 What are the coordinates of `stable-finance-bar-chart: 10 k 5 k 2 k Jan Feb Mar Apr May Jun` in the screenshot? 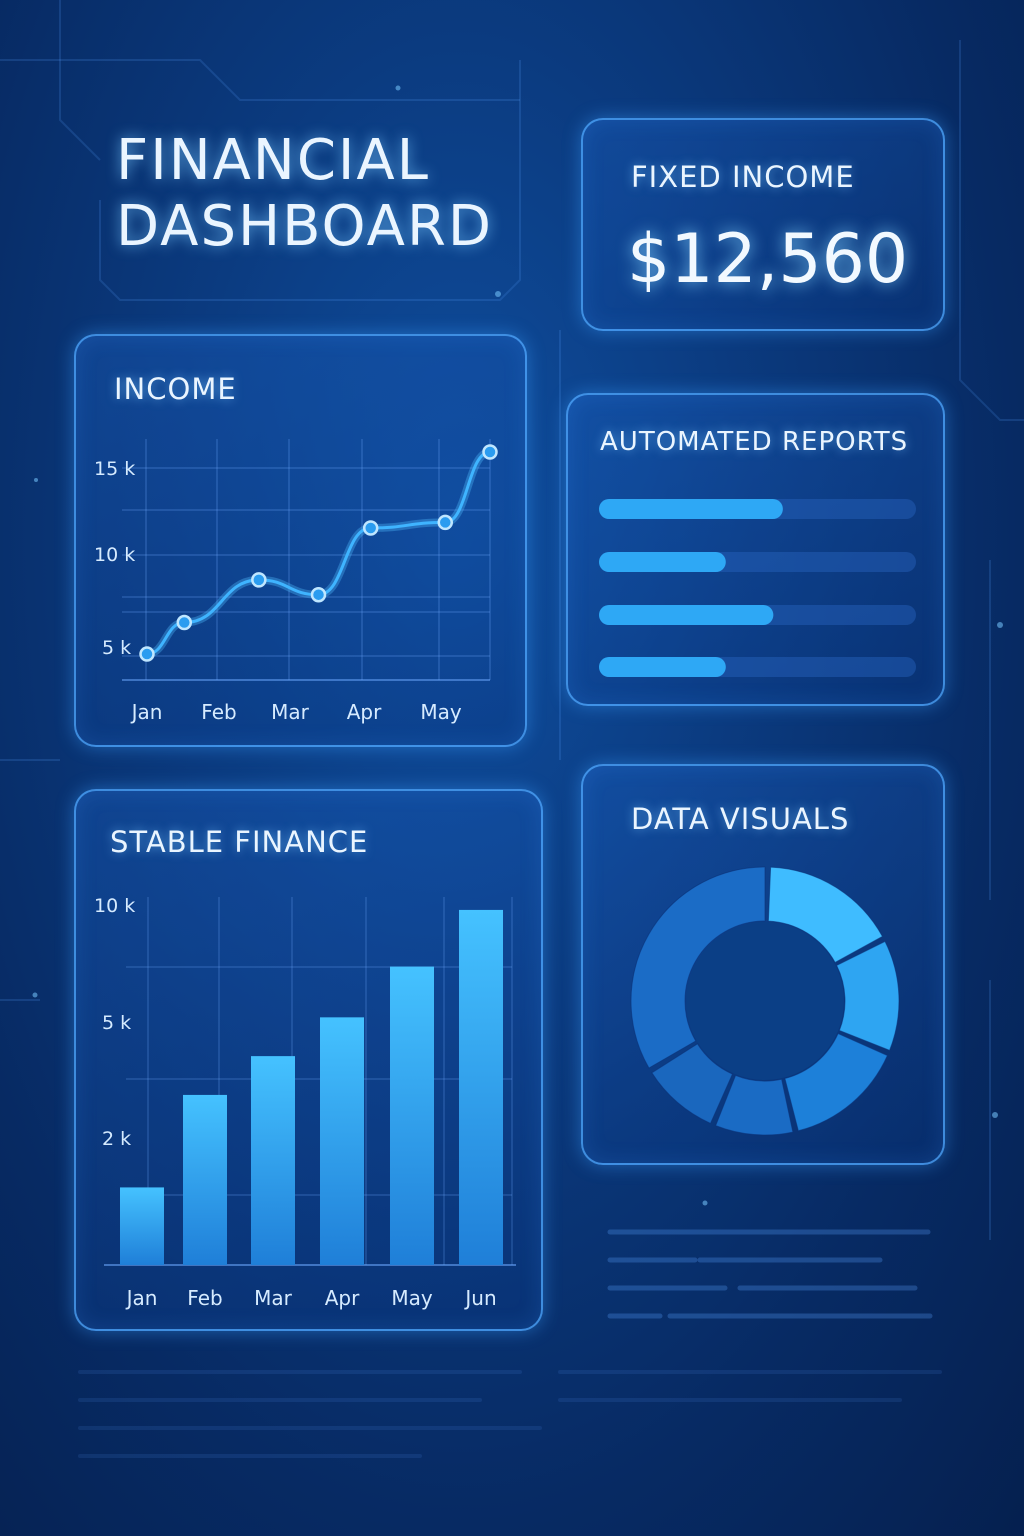 It's located at (305, 1102).